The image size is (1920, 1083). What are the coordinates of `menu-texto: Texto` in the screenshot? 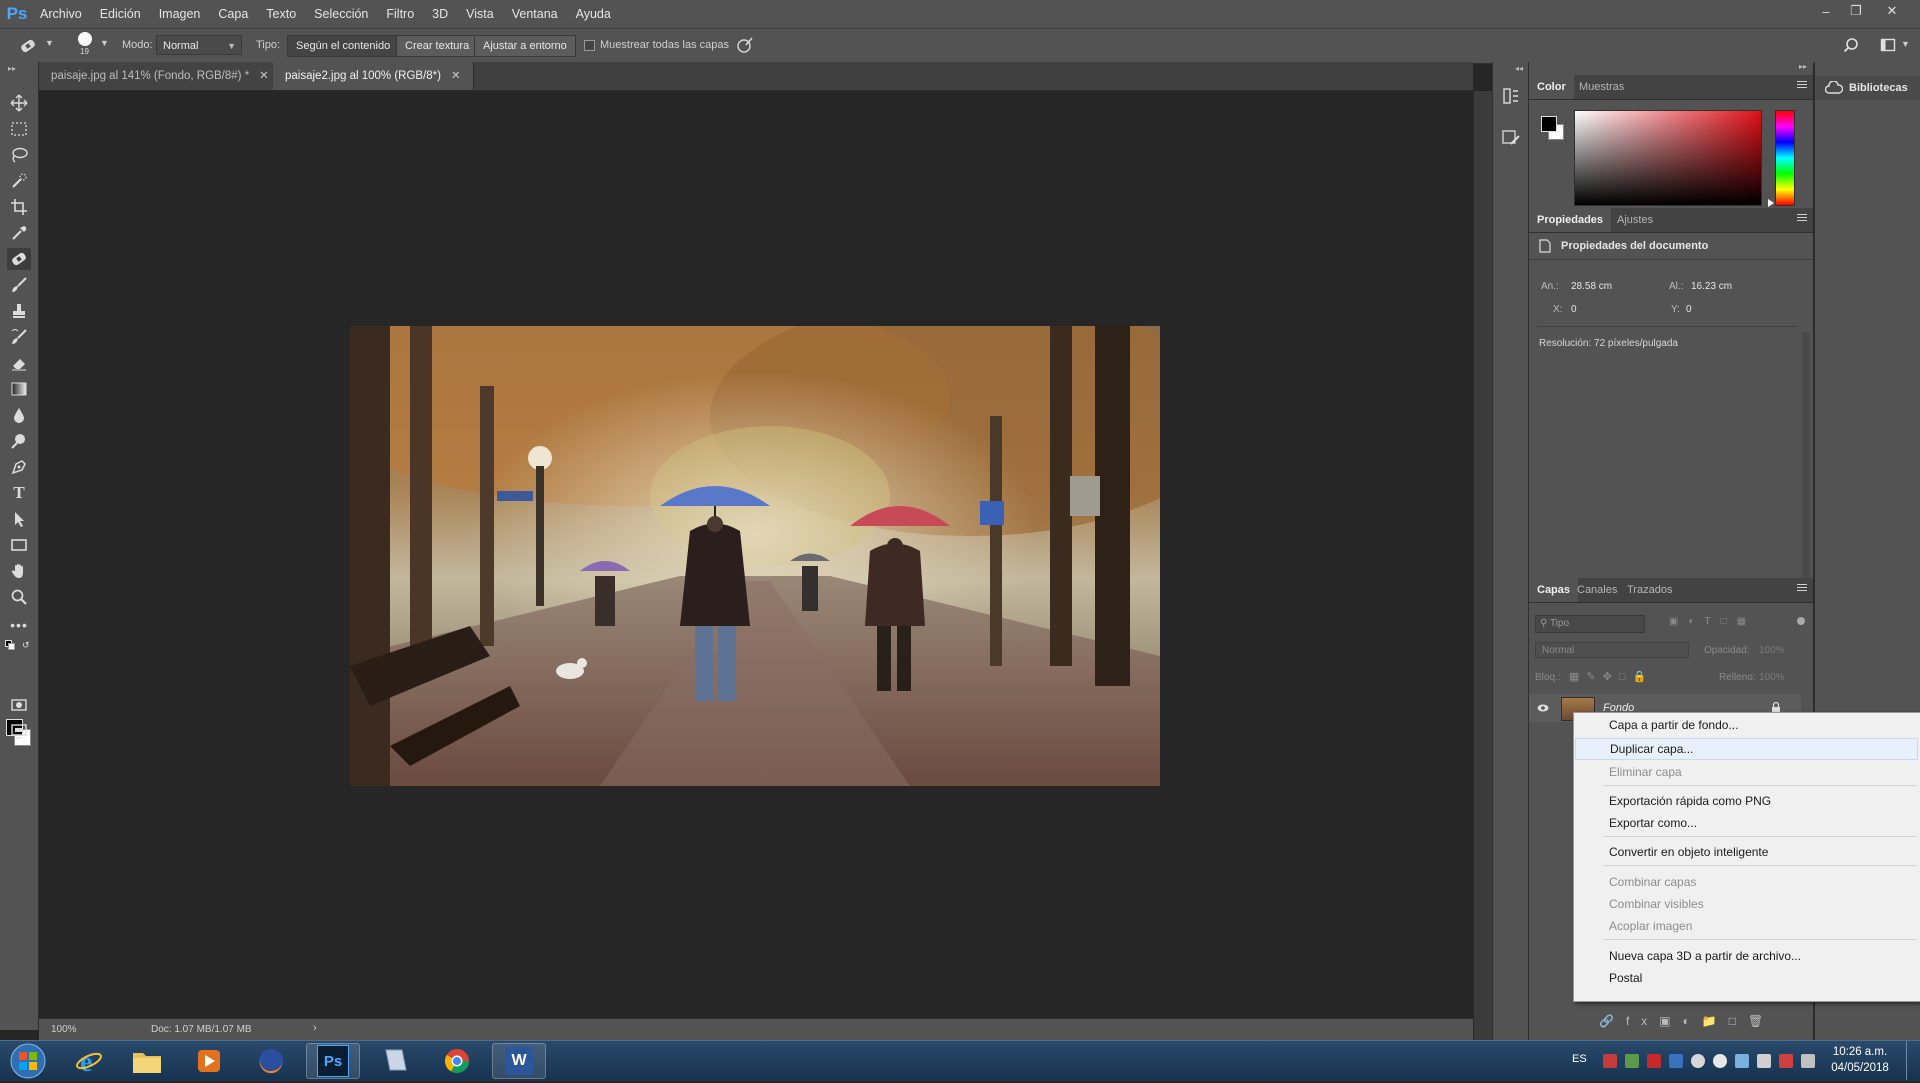 It's located at (281, 14).